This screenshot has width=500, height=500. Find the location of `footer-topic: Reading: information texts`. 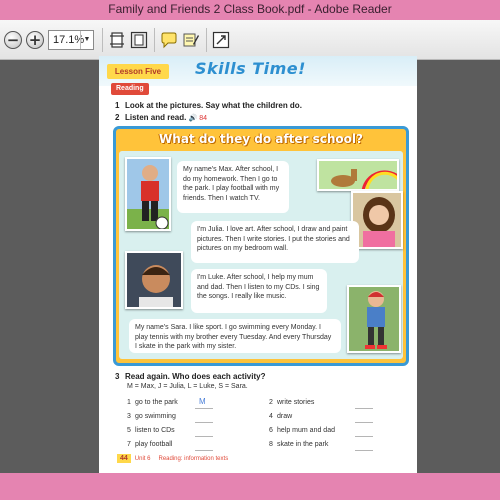

footer-topic: Reading: information texts is located at coordinates (193, 459).